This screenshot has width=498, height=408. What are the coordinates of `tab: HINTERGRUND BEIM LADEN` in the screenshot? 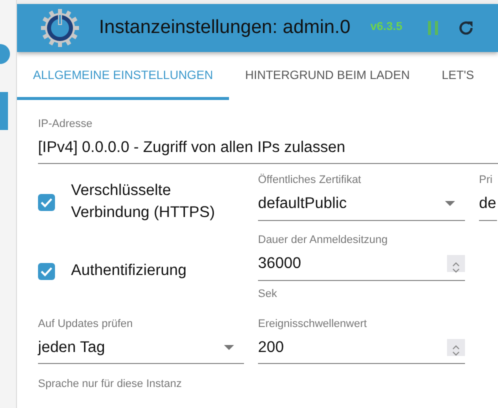 It's located at (327, 76).